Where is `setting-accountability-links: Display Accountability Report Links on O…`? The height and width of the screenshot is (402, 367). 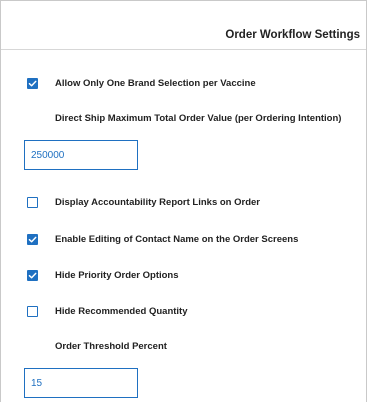 setting-accountability-links: Display Accountability Report Links on O… is located at coordinates (143, 202).